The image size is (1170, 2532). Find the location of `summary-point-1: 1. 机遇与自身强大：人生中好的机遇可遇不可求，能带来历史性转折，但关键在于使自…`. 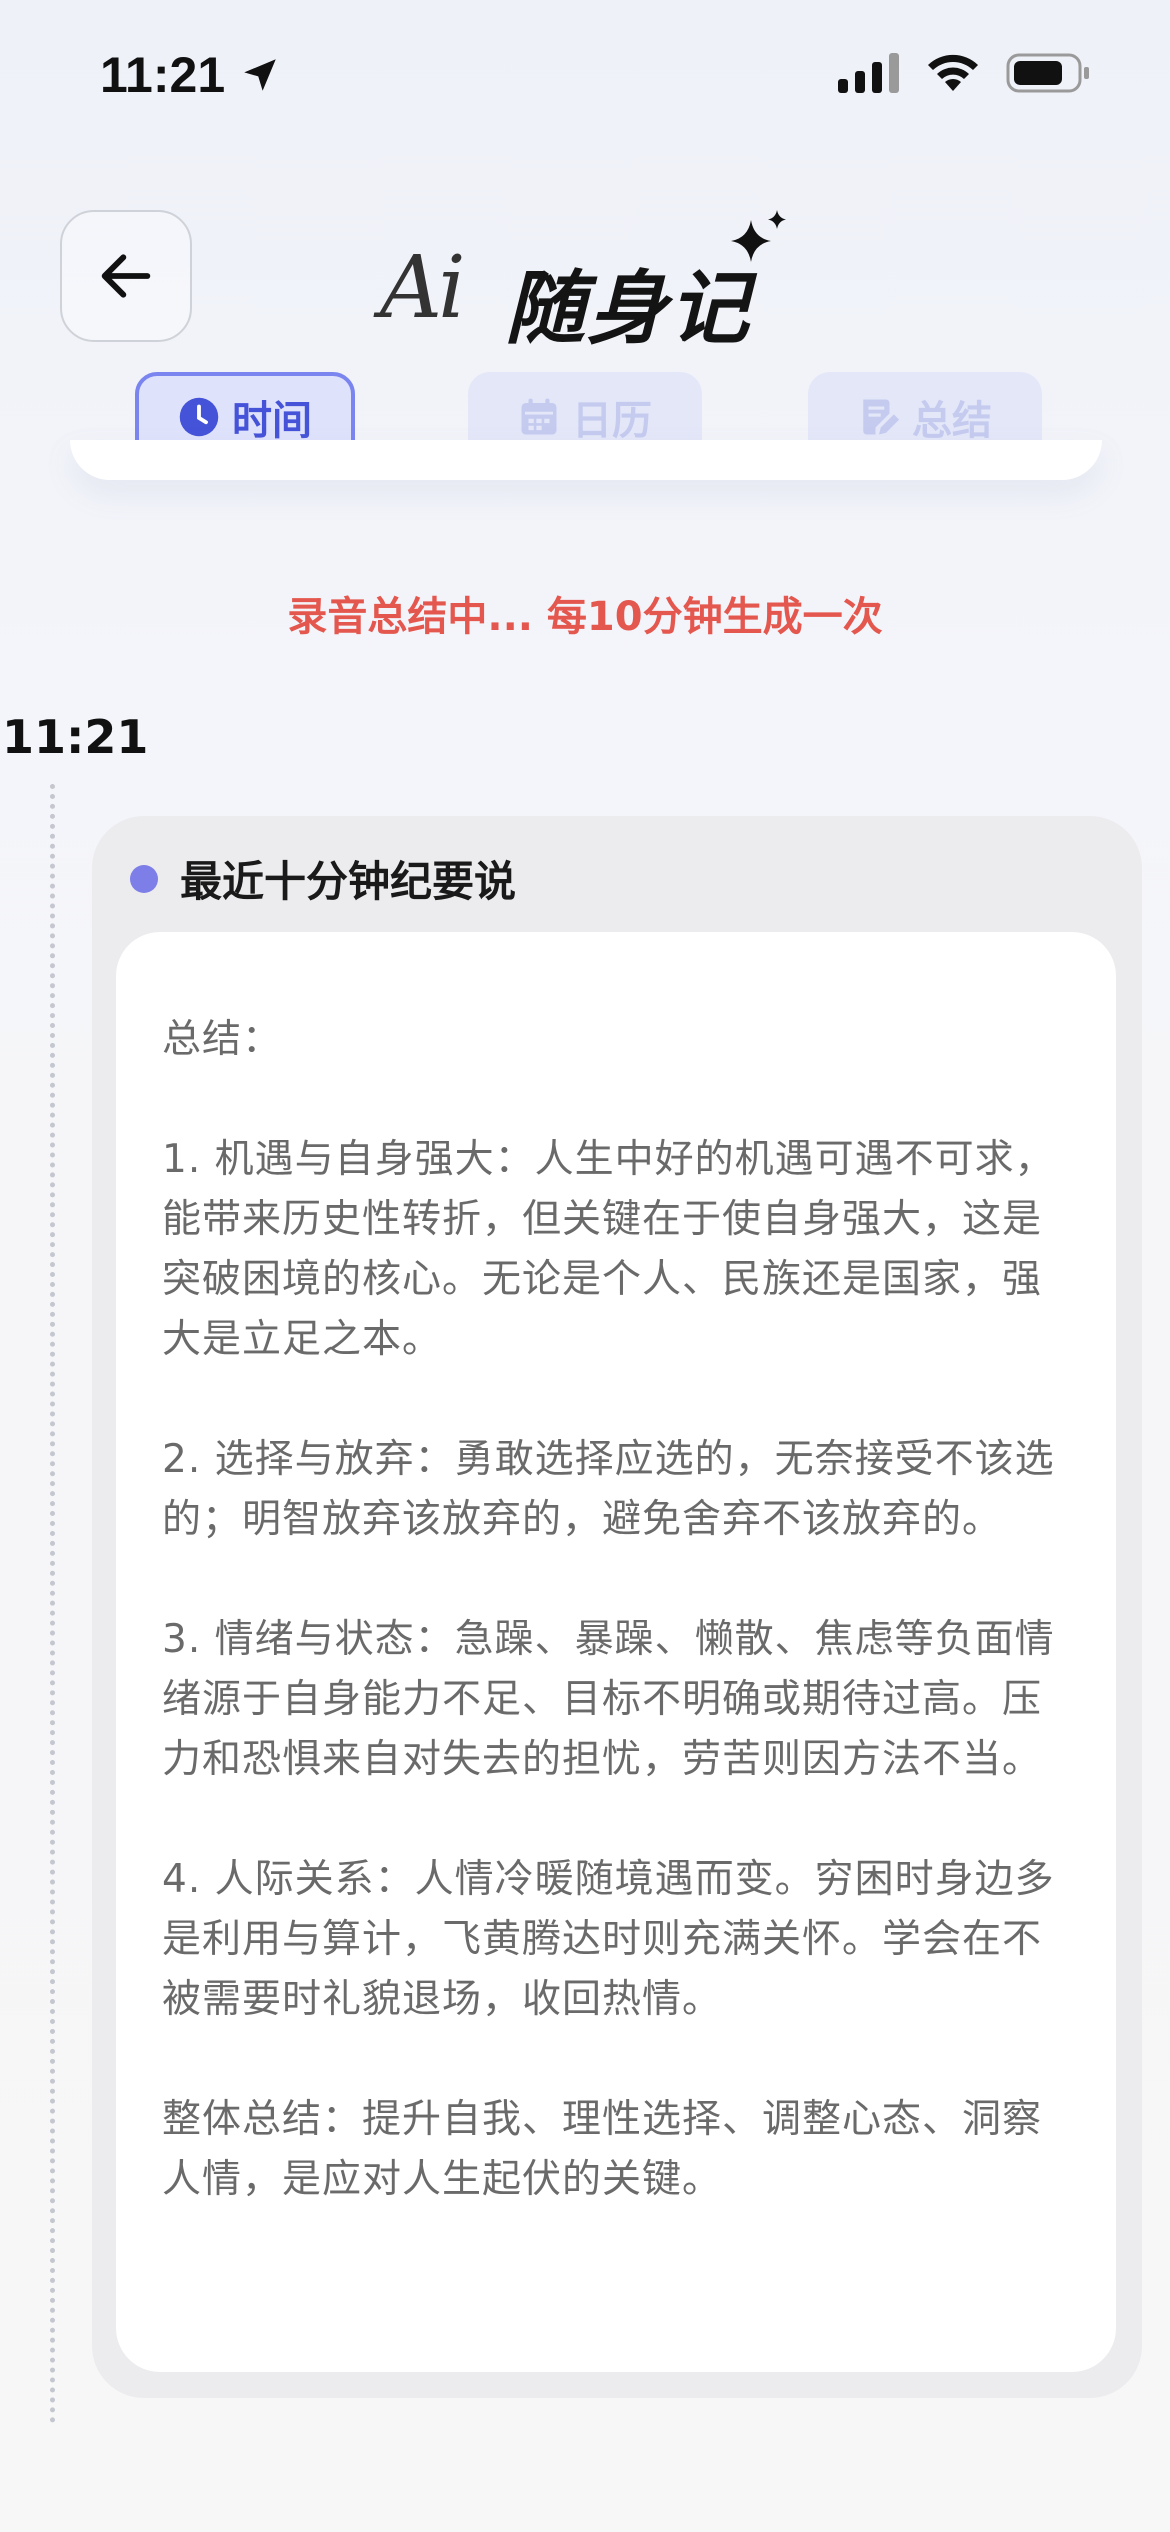

summary-point-1: 1. 机遇与自身强大：人生中好的机遇可遇不可求，能带来历史性转折，但关键在于使自… is located at coordinates (608, 1249).